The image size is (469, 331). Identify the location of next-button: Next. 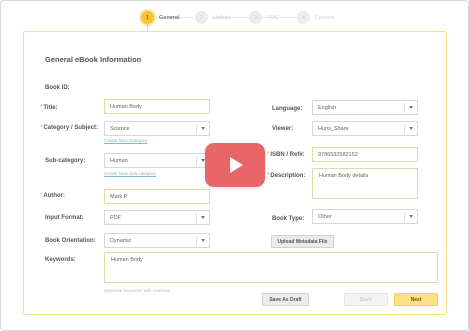
(416, 299).